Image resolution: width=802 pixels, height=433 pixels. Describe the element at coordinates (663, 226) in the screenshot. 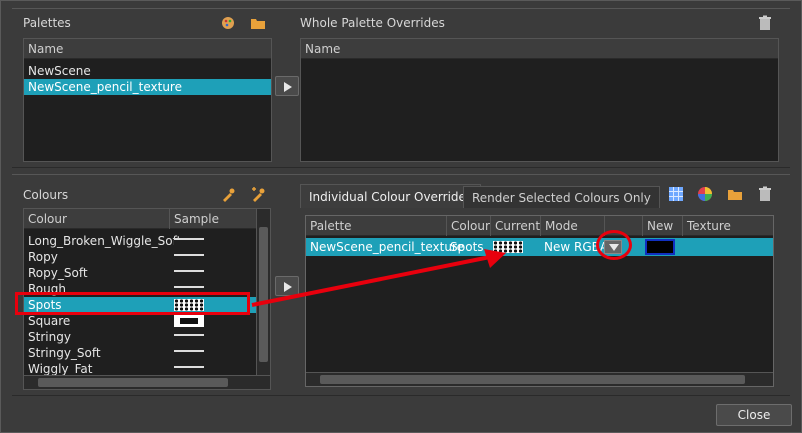

I see `column-new: New` at that location.